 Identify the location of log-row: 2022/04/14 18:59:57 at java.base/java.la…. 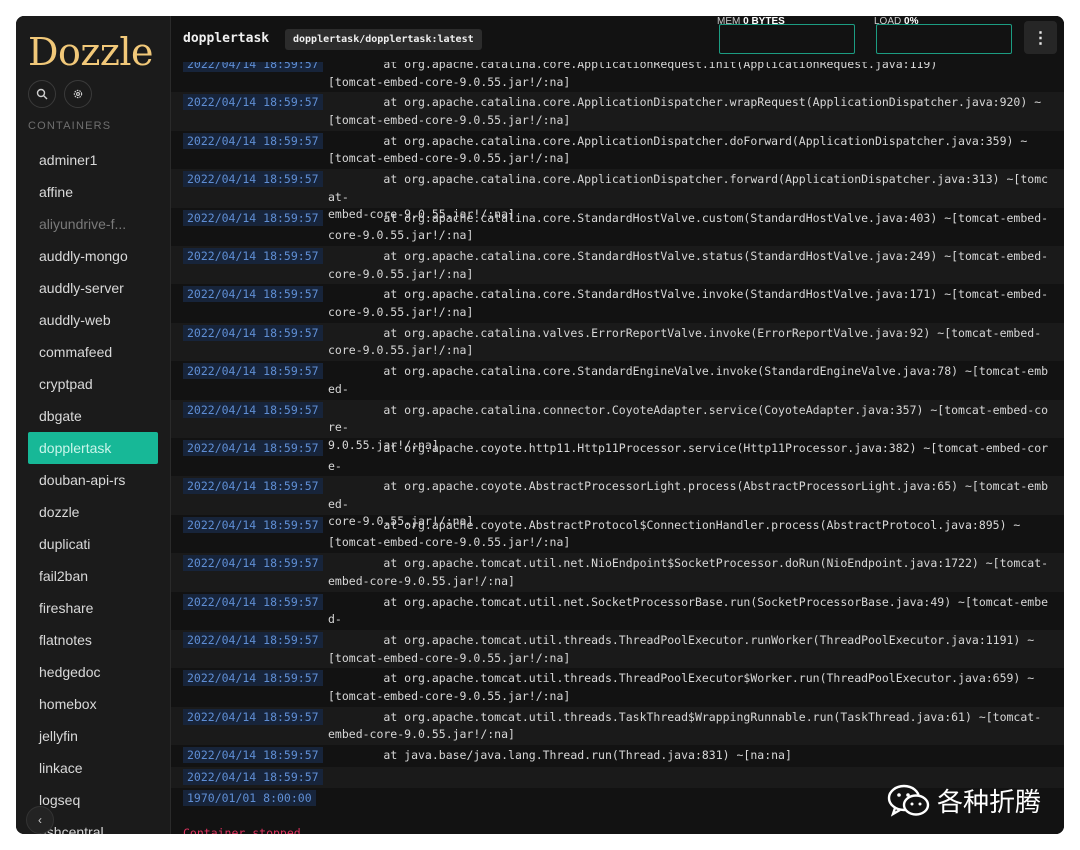
(617, 756).